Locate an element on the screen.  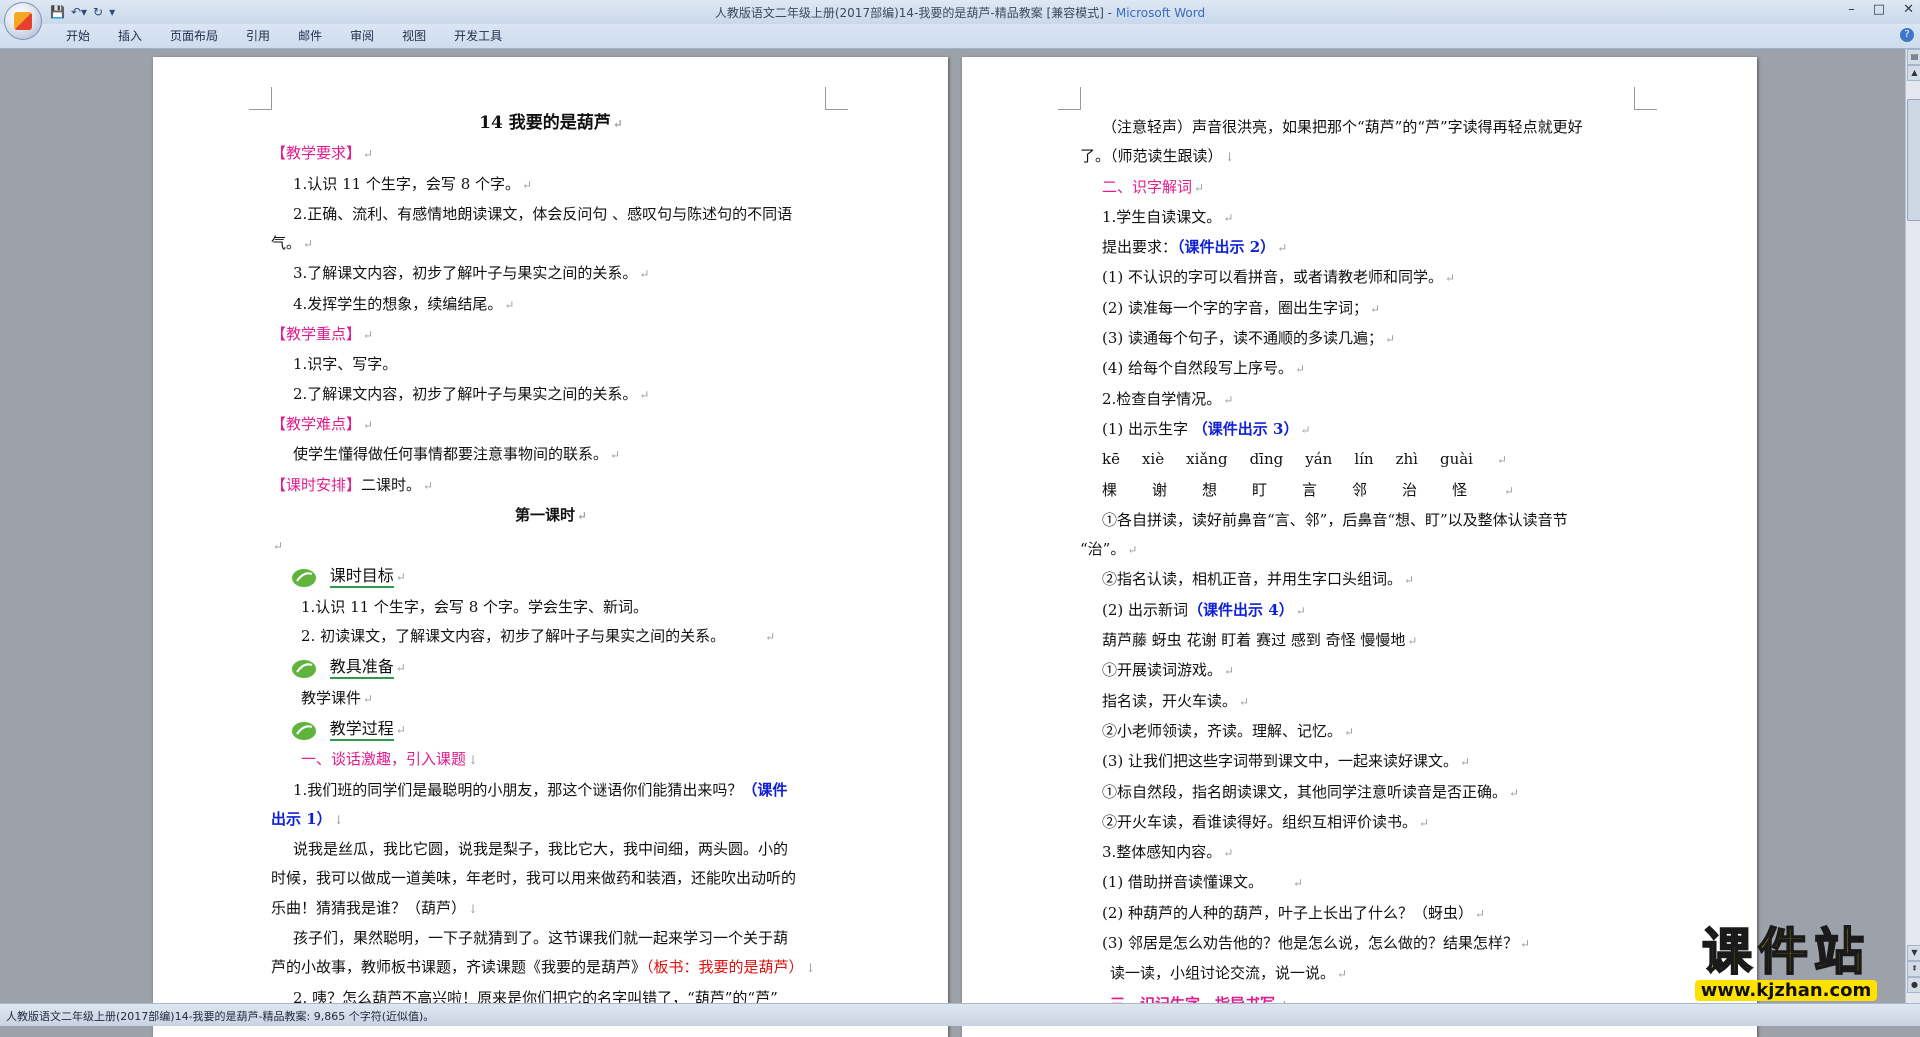
help-icon: ? is located at coordinates (1907, 35).